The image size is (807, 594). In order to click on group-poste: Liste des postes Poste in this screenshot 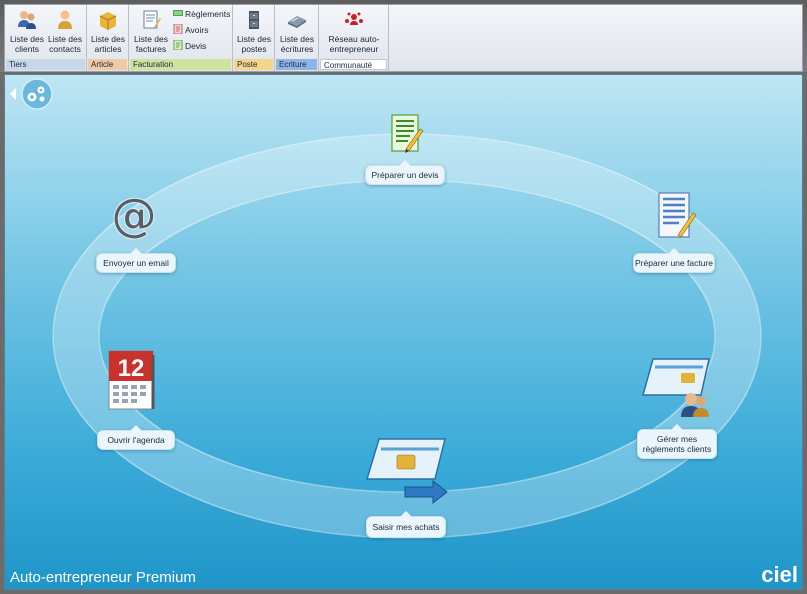, I will do `click(254, 38)`.